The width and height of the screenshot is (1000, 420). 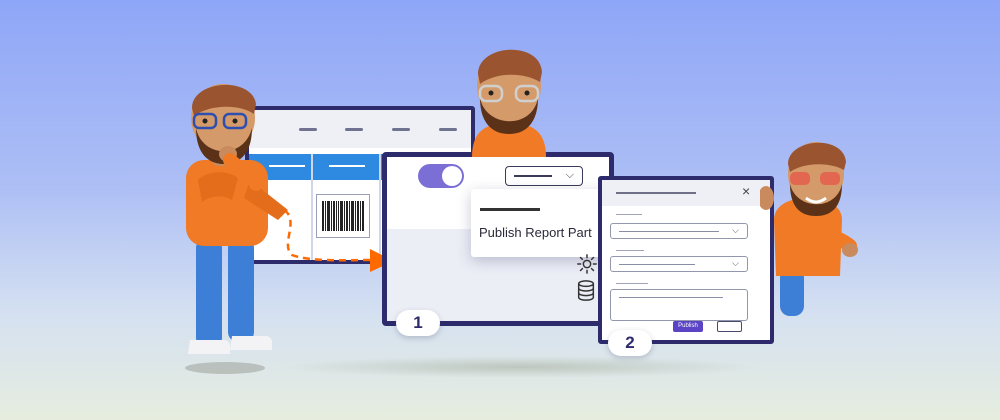 What do you see at coordinates (509, 103) in the screenshot?
I see `character-peeking` at bounding box center [509, 103].